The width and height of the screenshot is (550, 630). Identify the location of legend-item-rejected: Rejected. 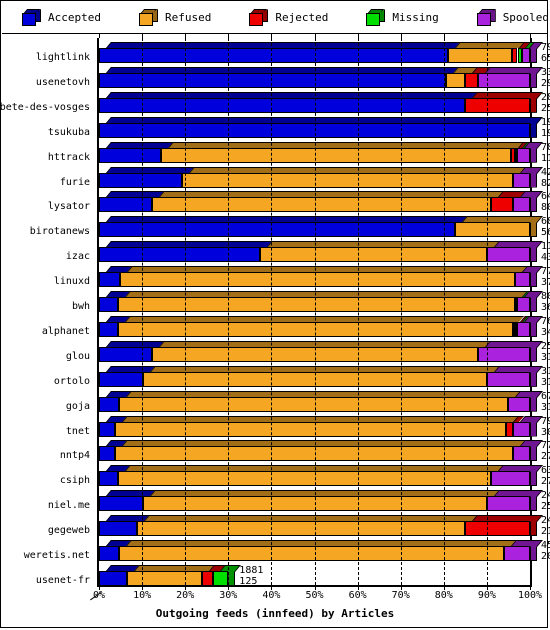
(284, 17).